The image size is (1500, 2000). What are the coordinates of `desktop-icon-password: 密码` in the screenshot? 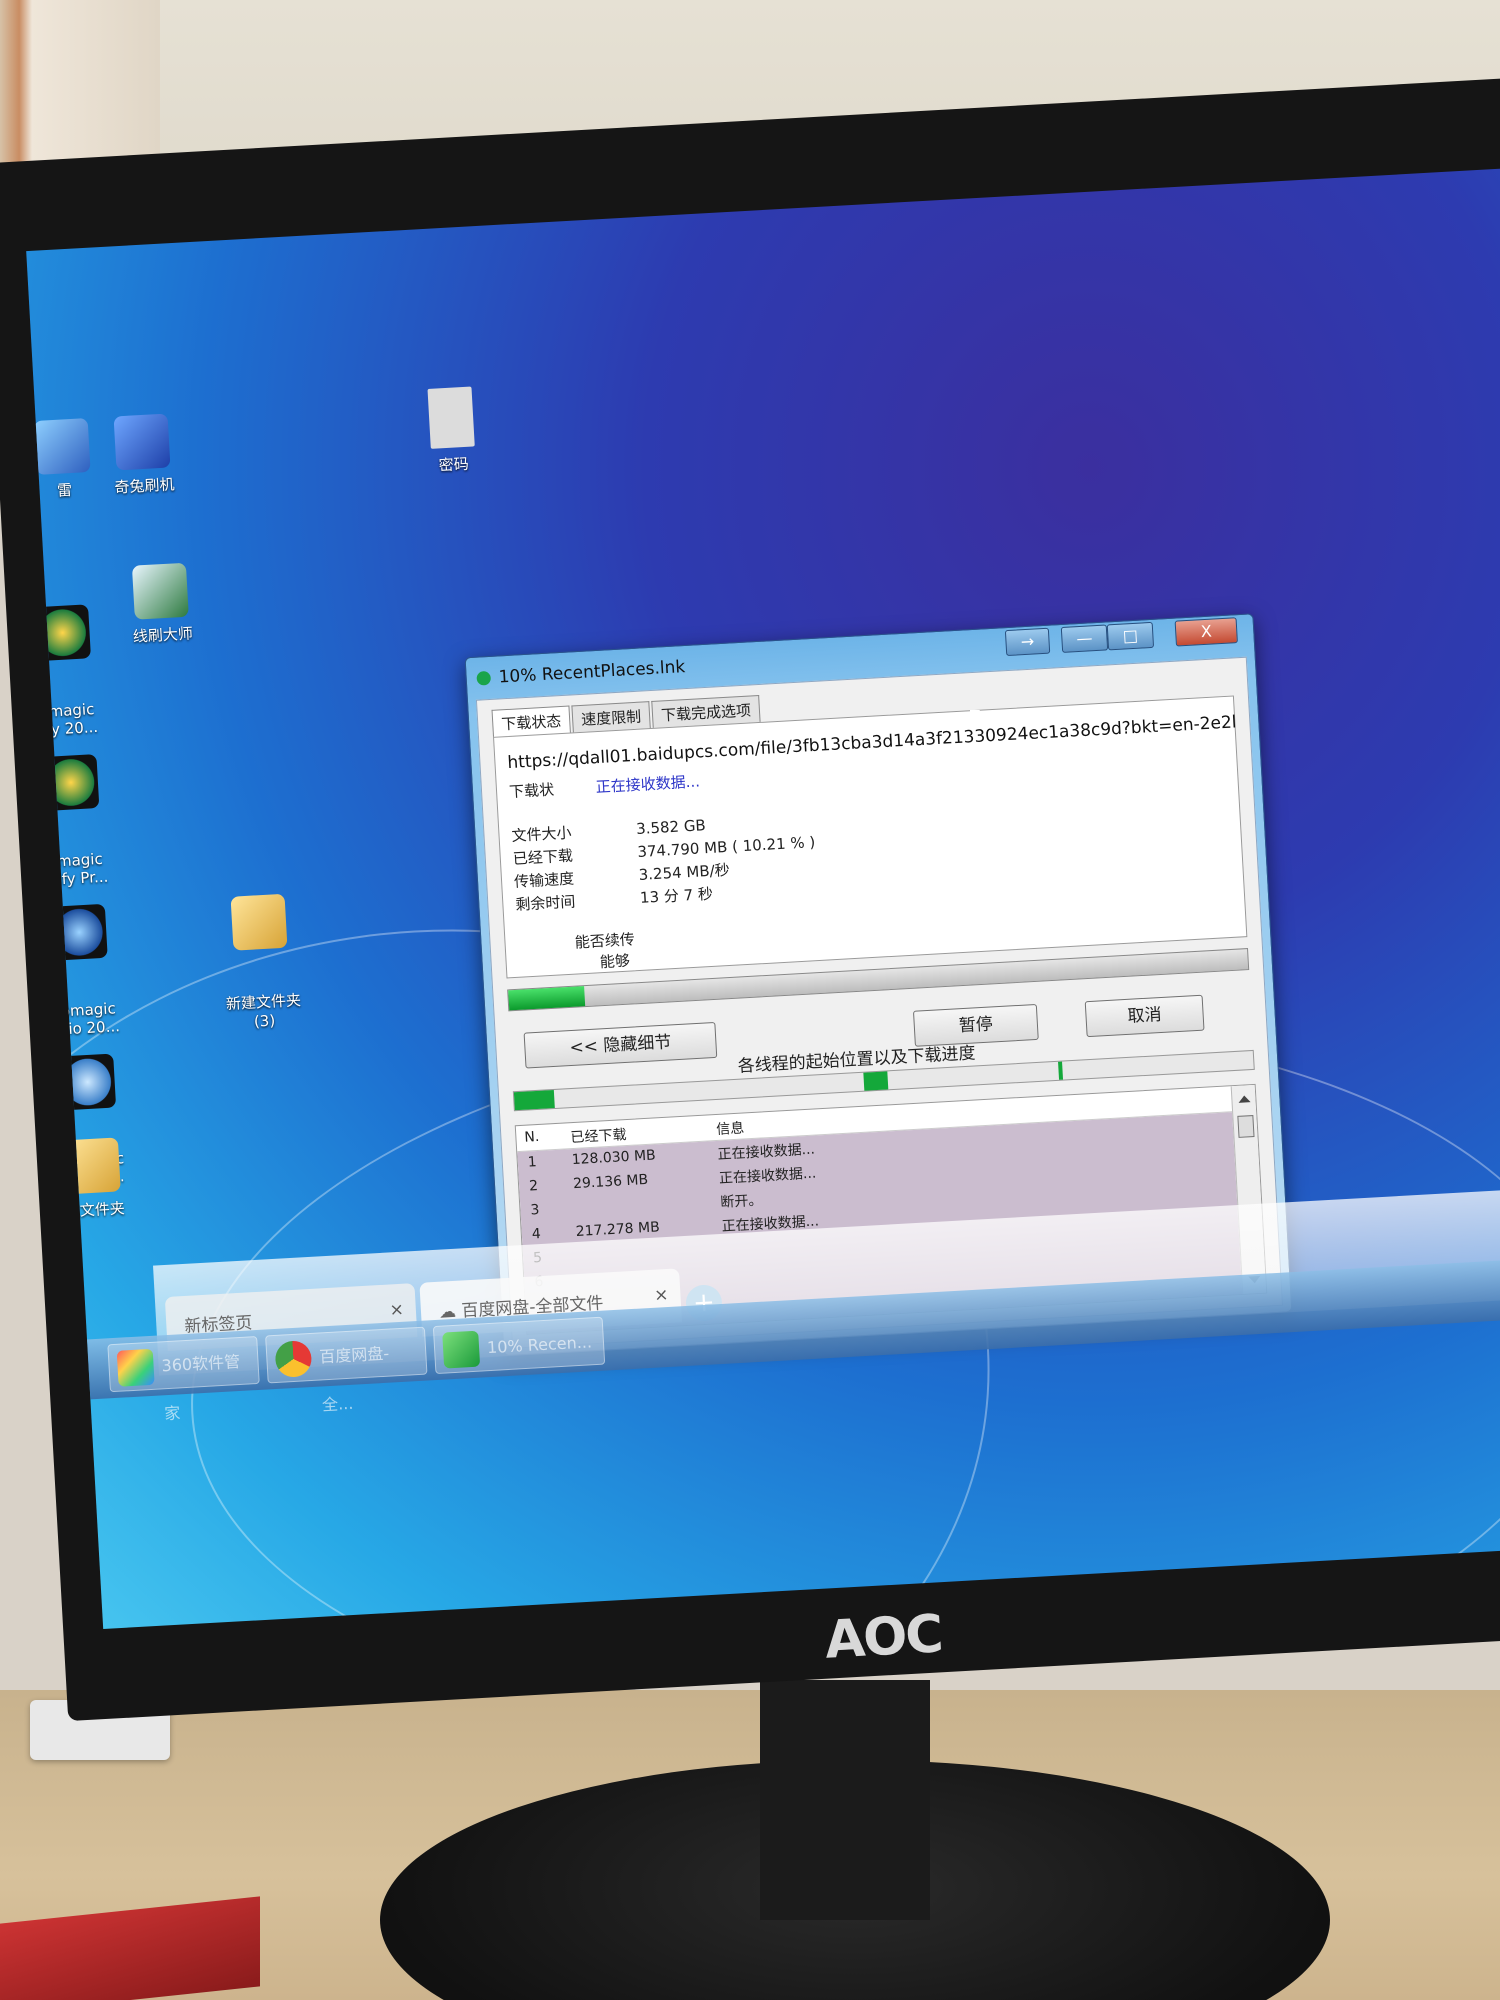 It's located at (452, 431).